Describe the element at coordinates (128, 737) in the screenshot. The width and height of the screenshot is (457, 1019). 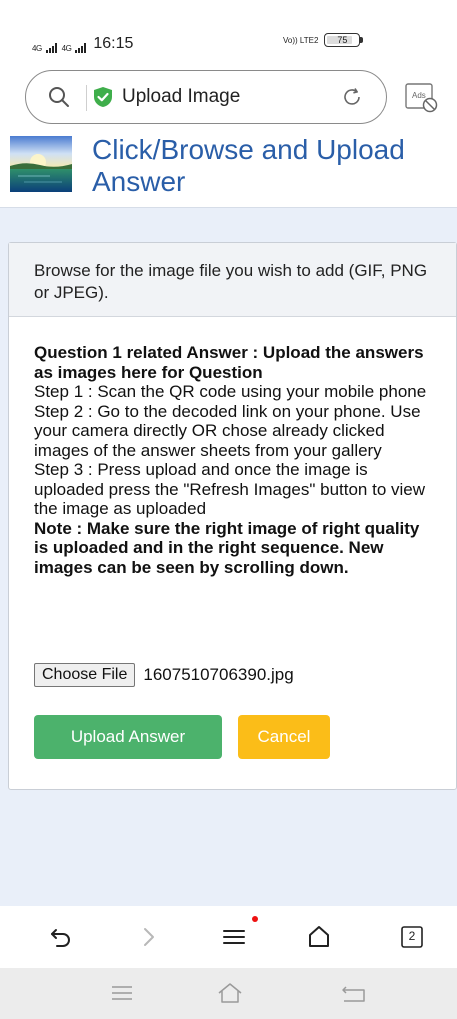
I see `upload-answer-button: Upload Answer` at that location.